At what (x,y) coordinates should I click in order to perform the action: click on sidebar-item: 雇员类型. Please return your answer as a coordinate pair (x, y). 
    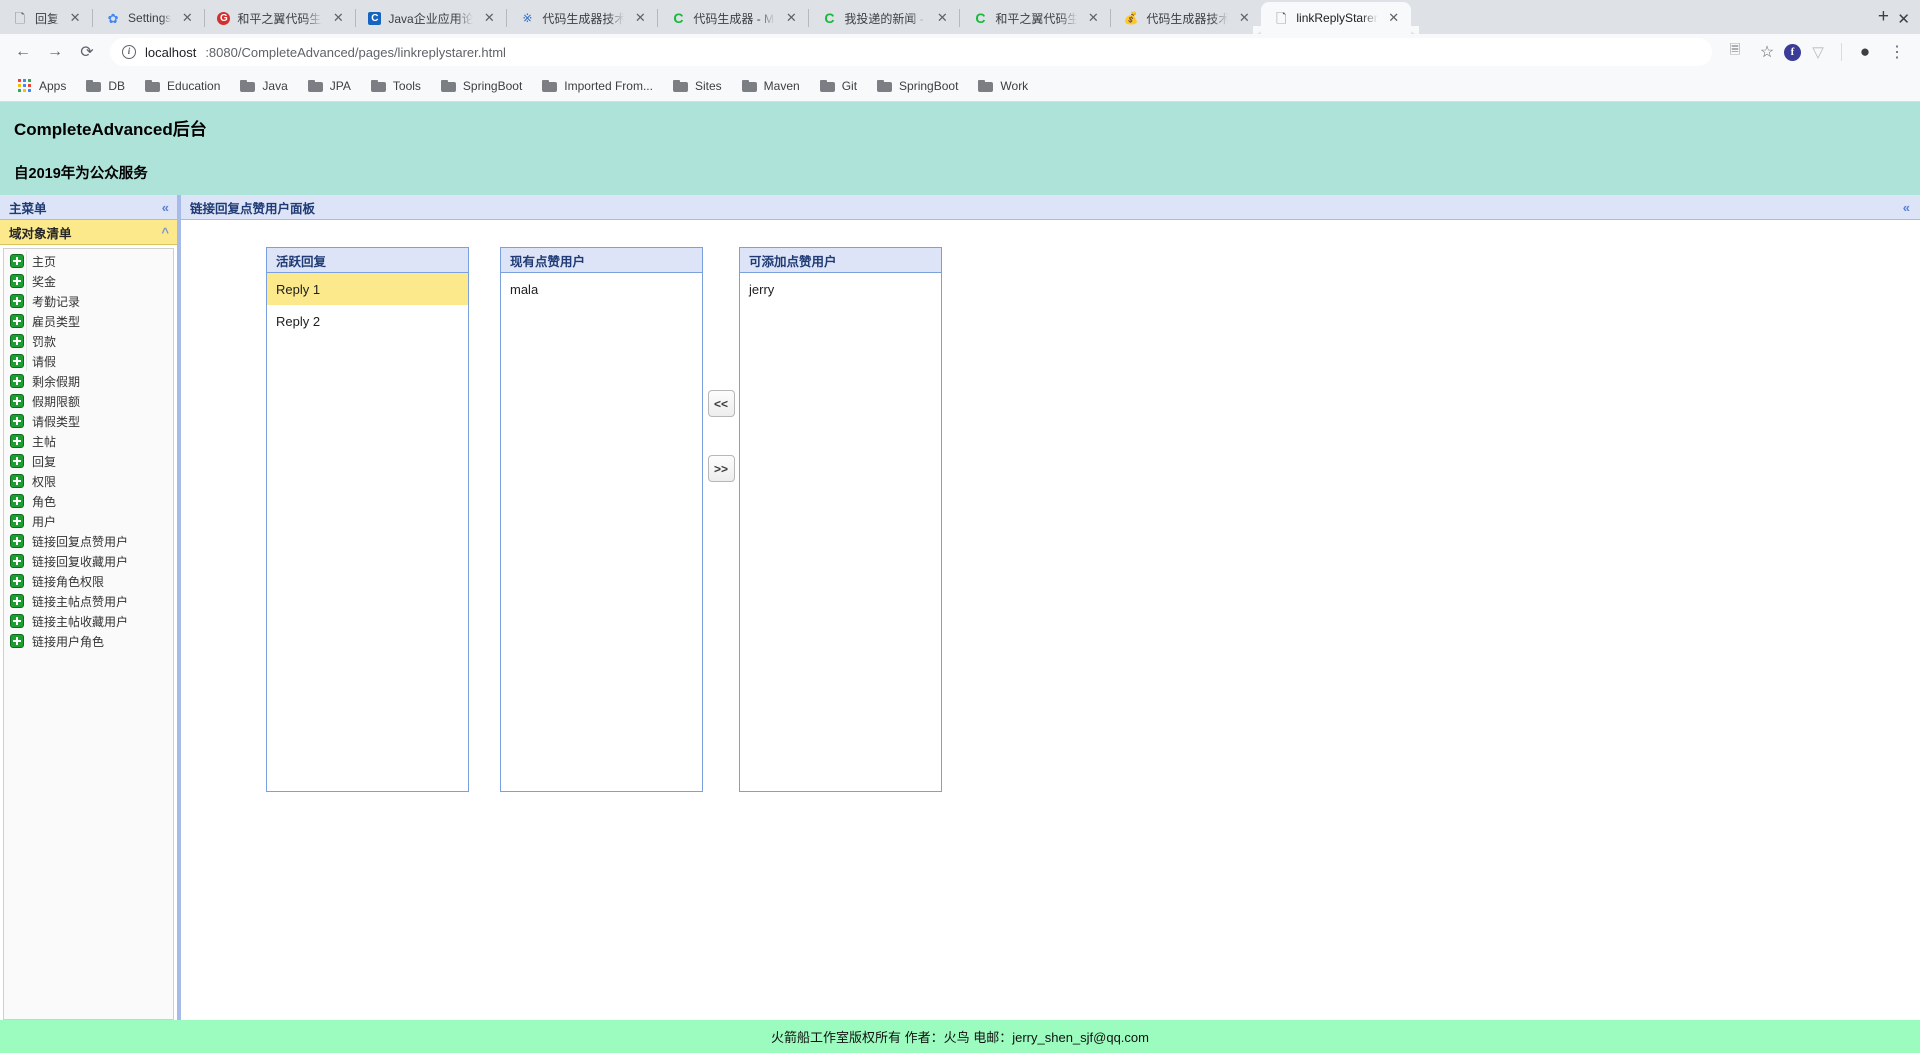
    Looking at the image, I should click on (88, 321).